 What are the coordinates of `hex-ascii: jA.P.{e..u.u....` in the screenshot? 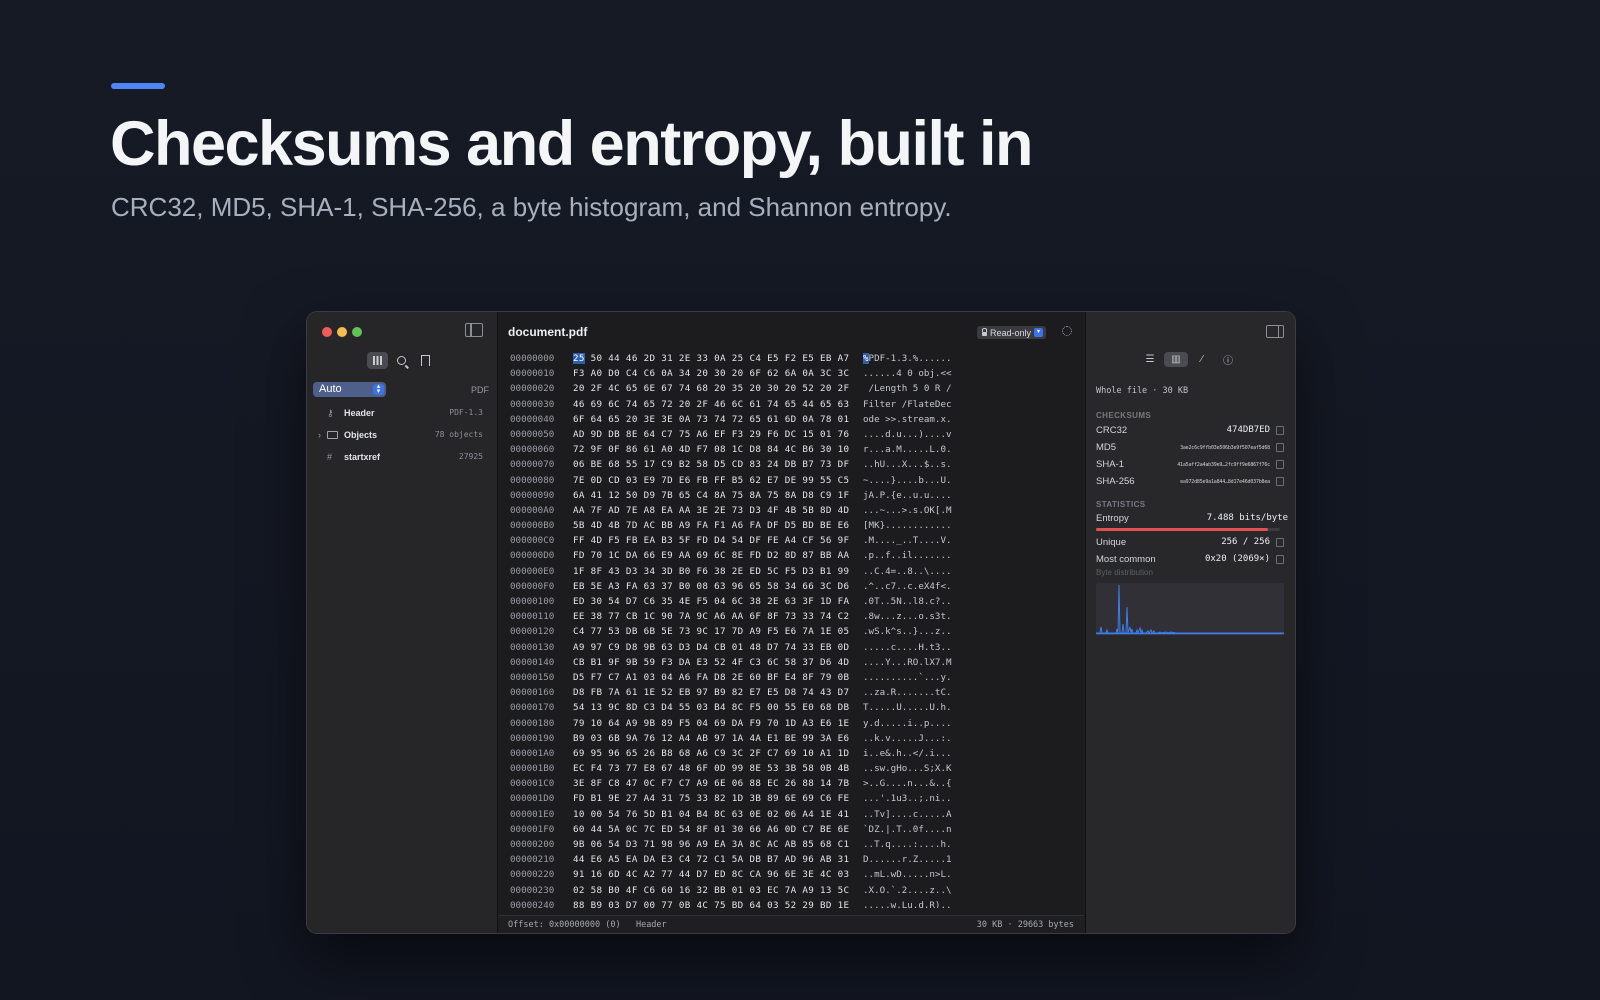 It's located at (907, 495).